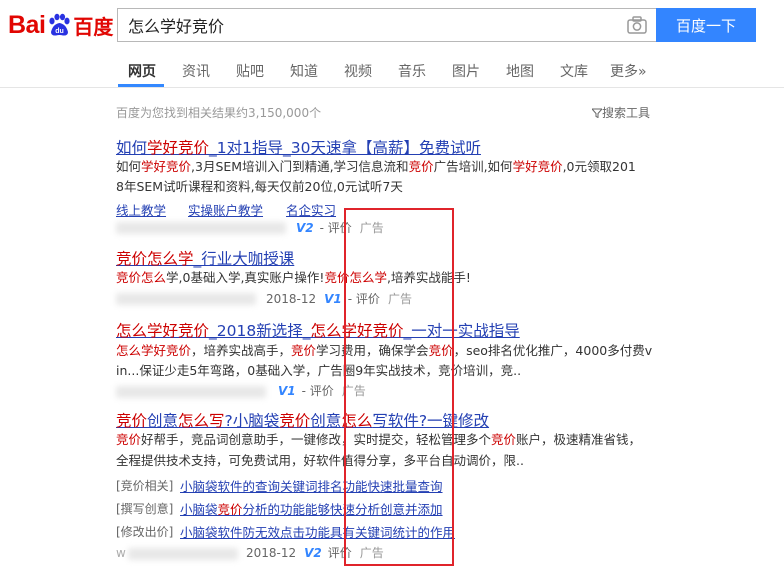  What do you see at coordinates (141, 209) in the screenshot?
I see `sitelink: 线上教学` at bounding box center [141, 209].